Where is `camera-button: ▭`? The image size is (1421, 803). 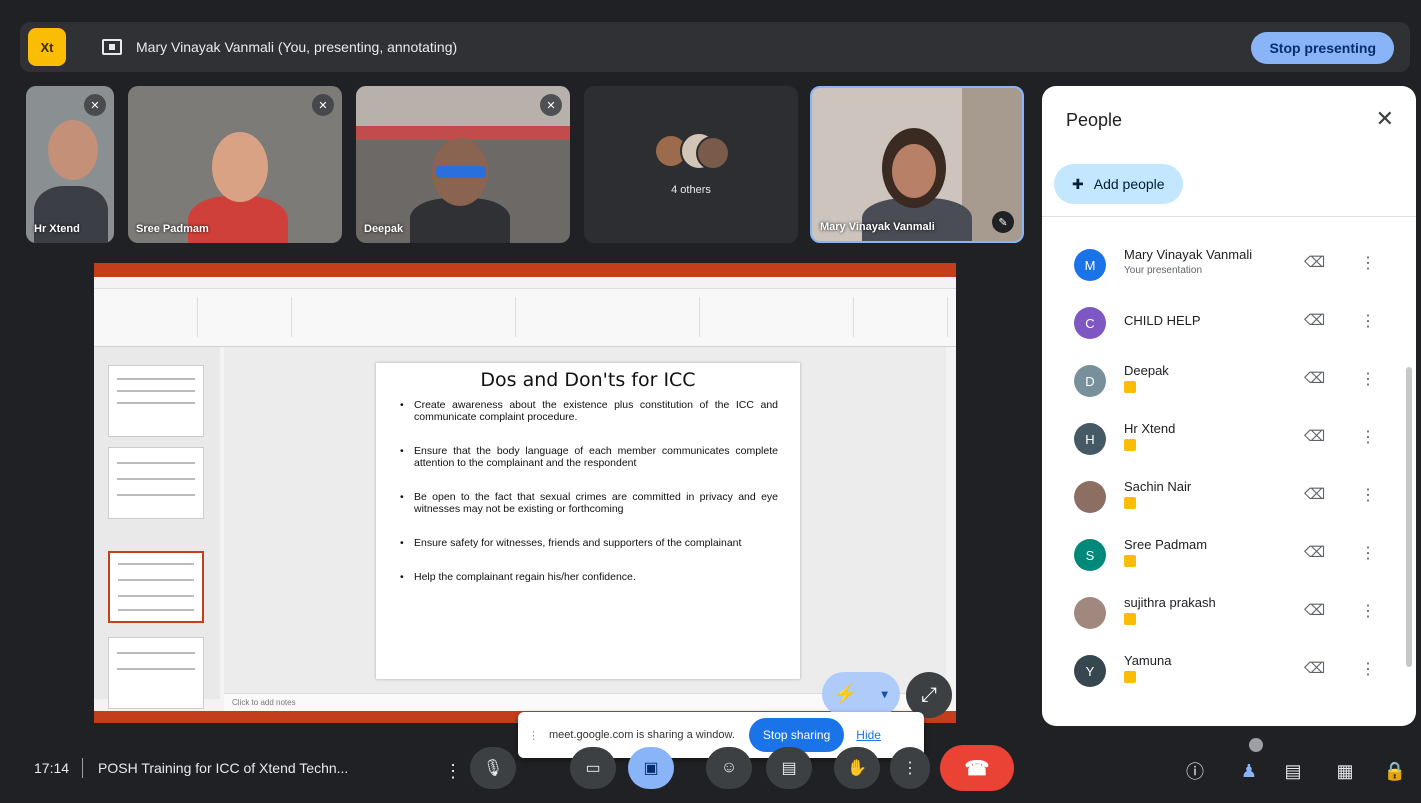 camera-button: ▭ is located at coordinates (593, 768).